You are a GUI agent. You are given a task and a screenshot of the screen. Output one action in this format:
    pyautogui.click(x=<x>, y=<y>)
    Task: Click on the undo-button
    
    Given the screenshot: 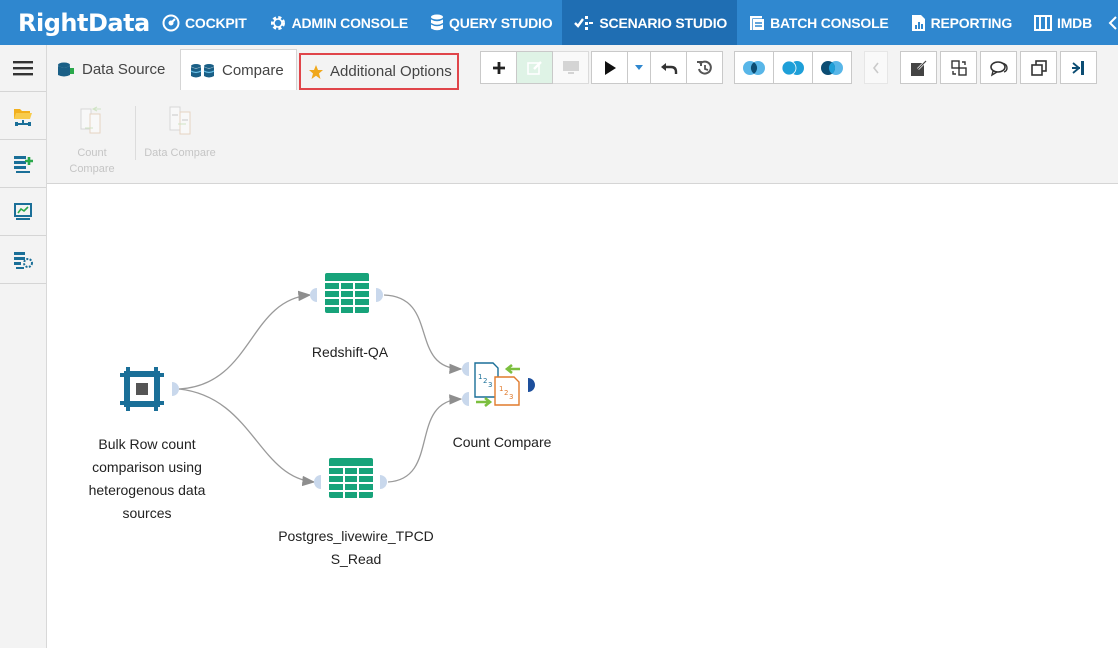 What is the action you would take?
    pyautogui.click(x=668, y=67)
    